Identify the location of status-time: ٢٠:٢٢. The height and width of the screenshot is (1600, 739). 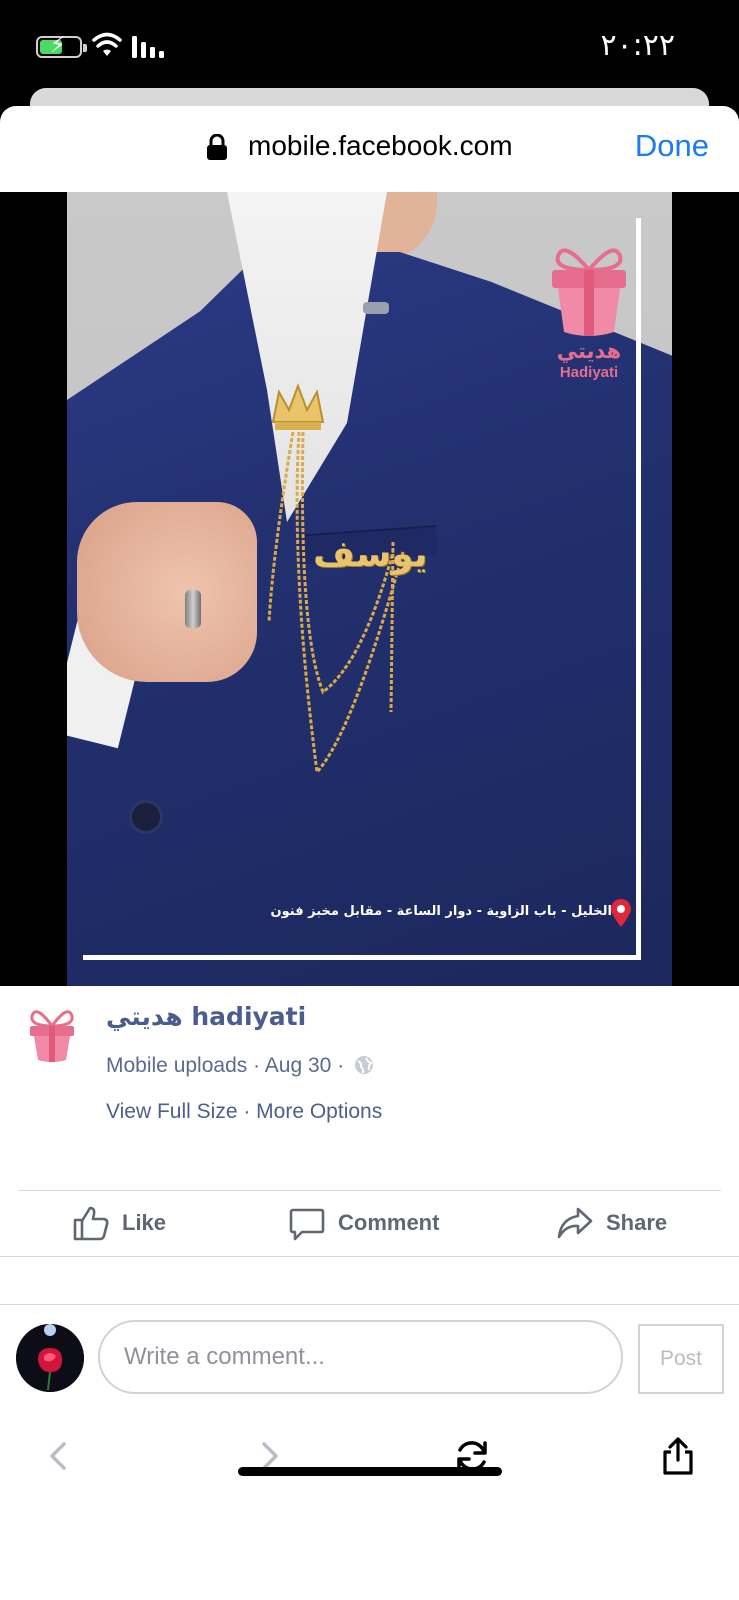
(637, 45).